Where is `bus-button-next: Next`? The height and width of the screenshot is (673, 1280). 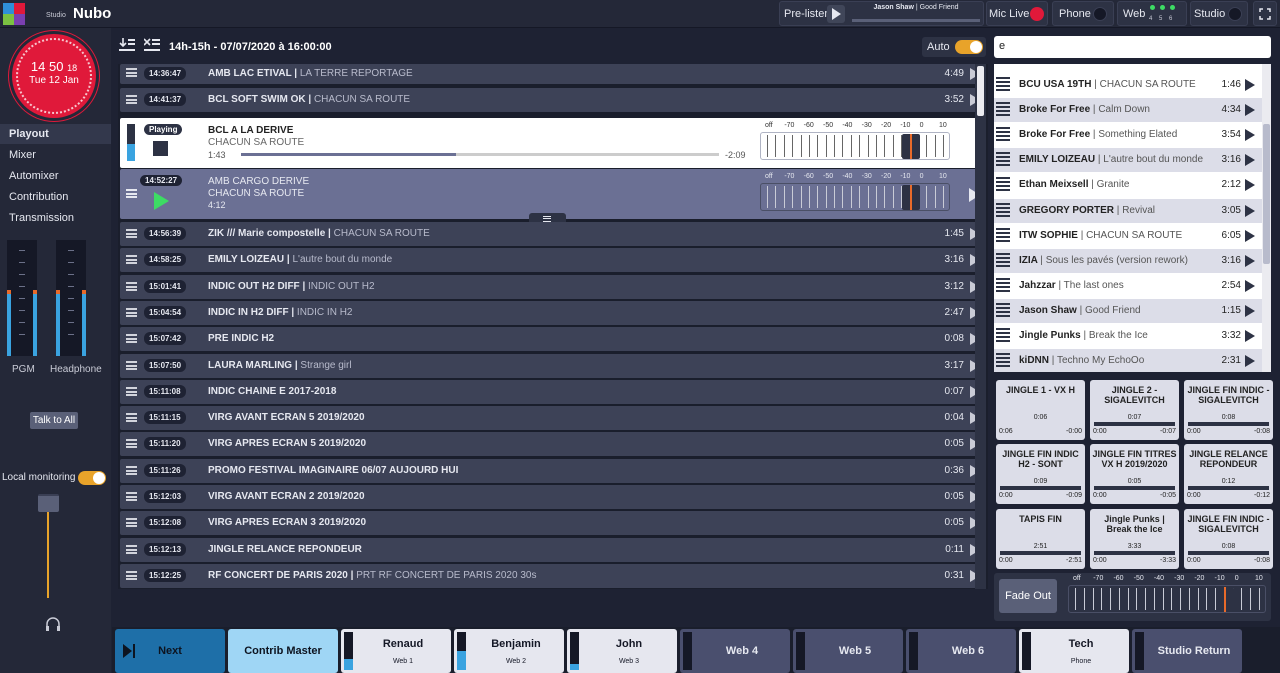
bus-button-next: Next is located at coordinates (170, 651).